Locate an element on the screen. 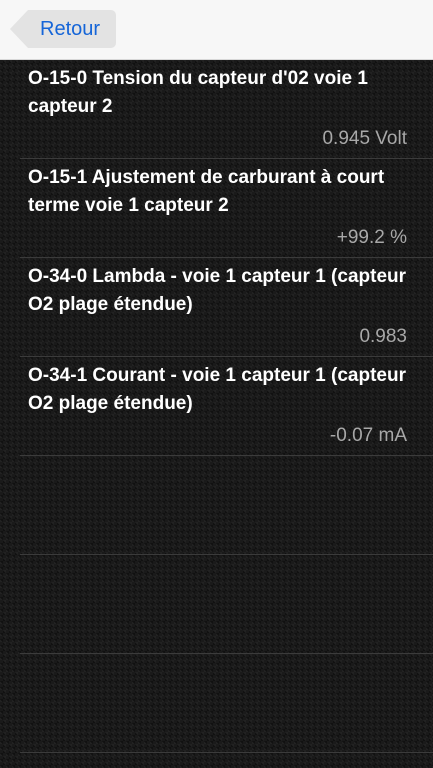 Image resolution: width=433 pixels, height=768 pixels. back-button: Retour is located at coordinates (63, 29).